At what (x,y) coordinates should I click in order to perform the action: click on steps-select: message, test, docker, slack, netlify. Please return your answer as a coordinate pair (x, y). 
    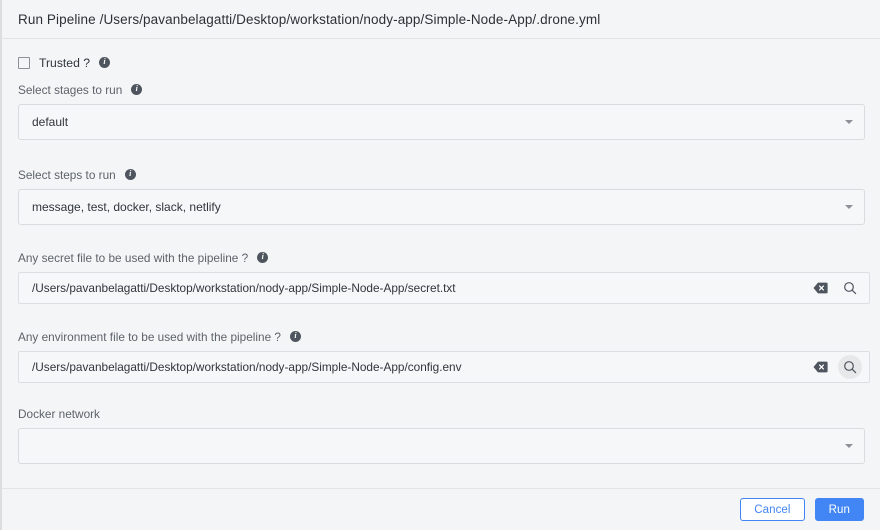
    Looking at the image, I should click on (441, 207).